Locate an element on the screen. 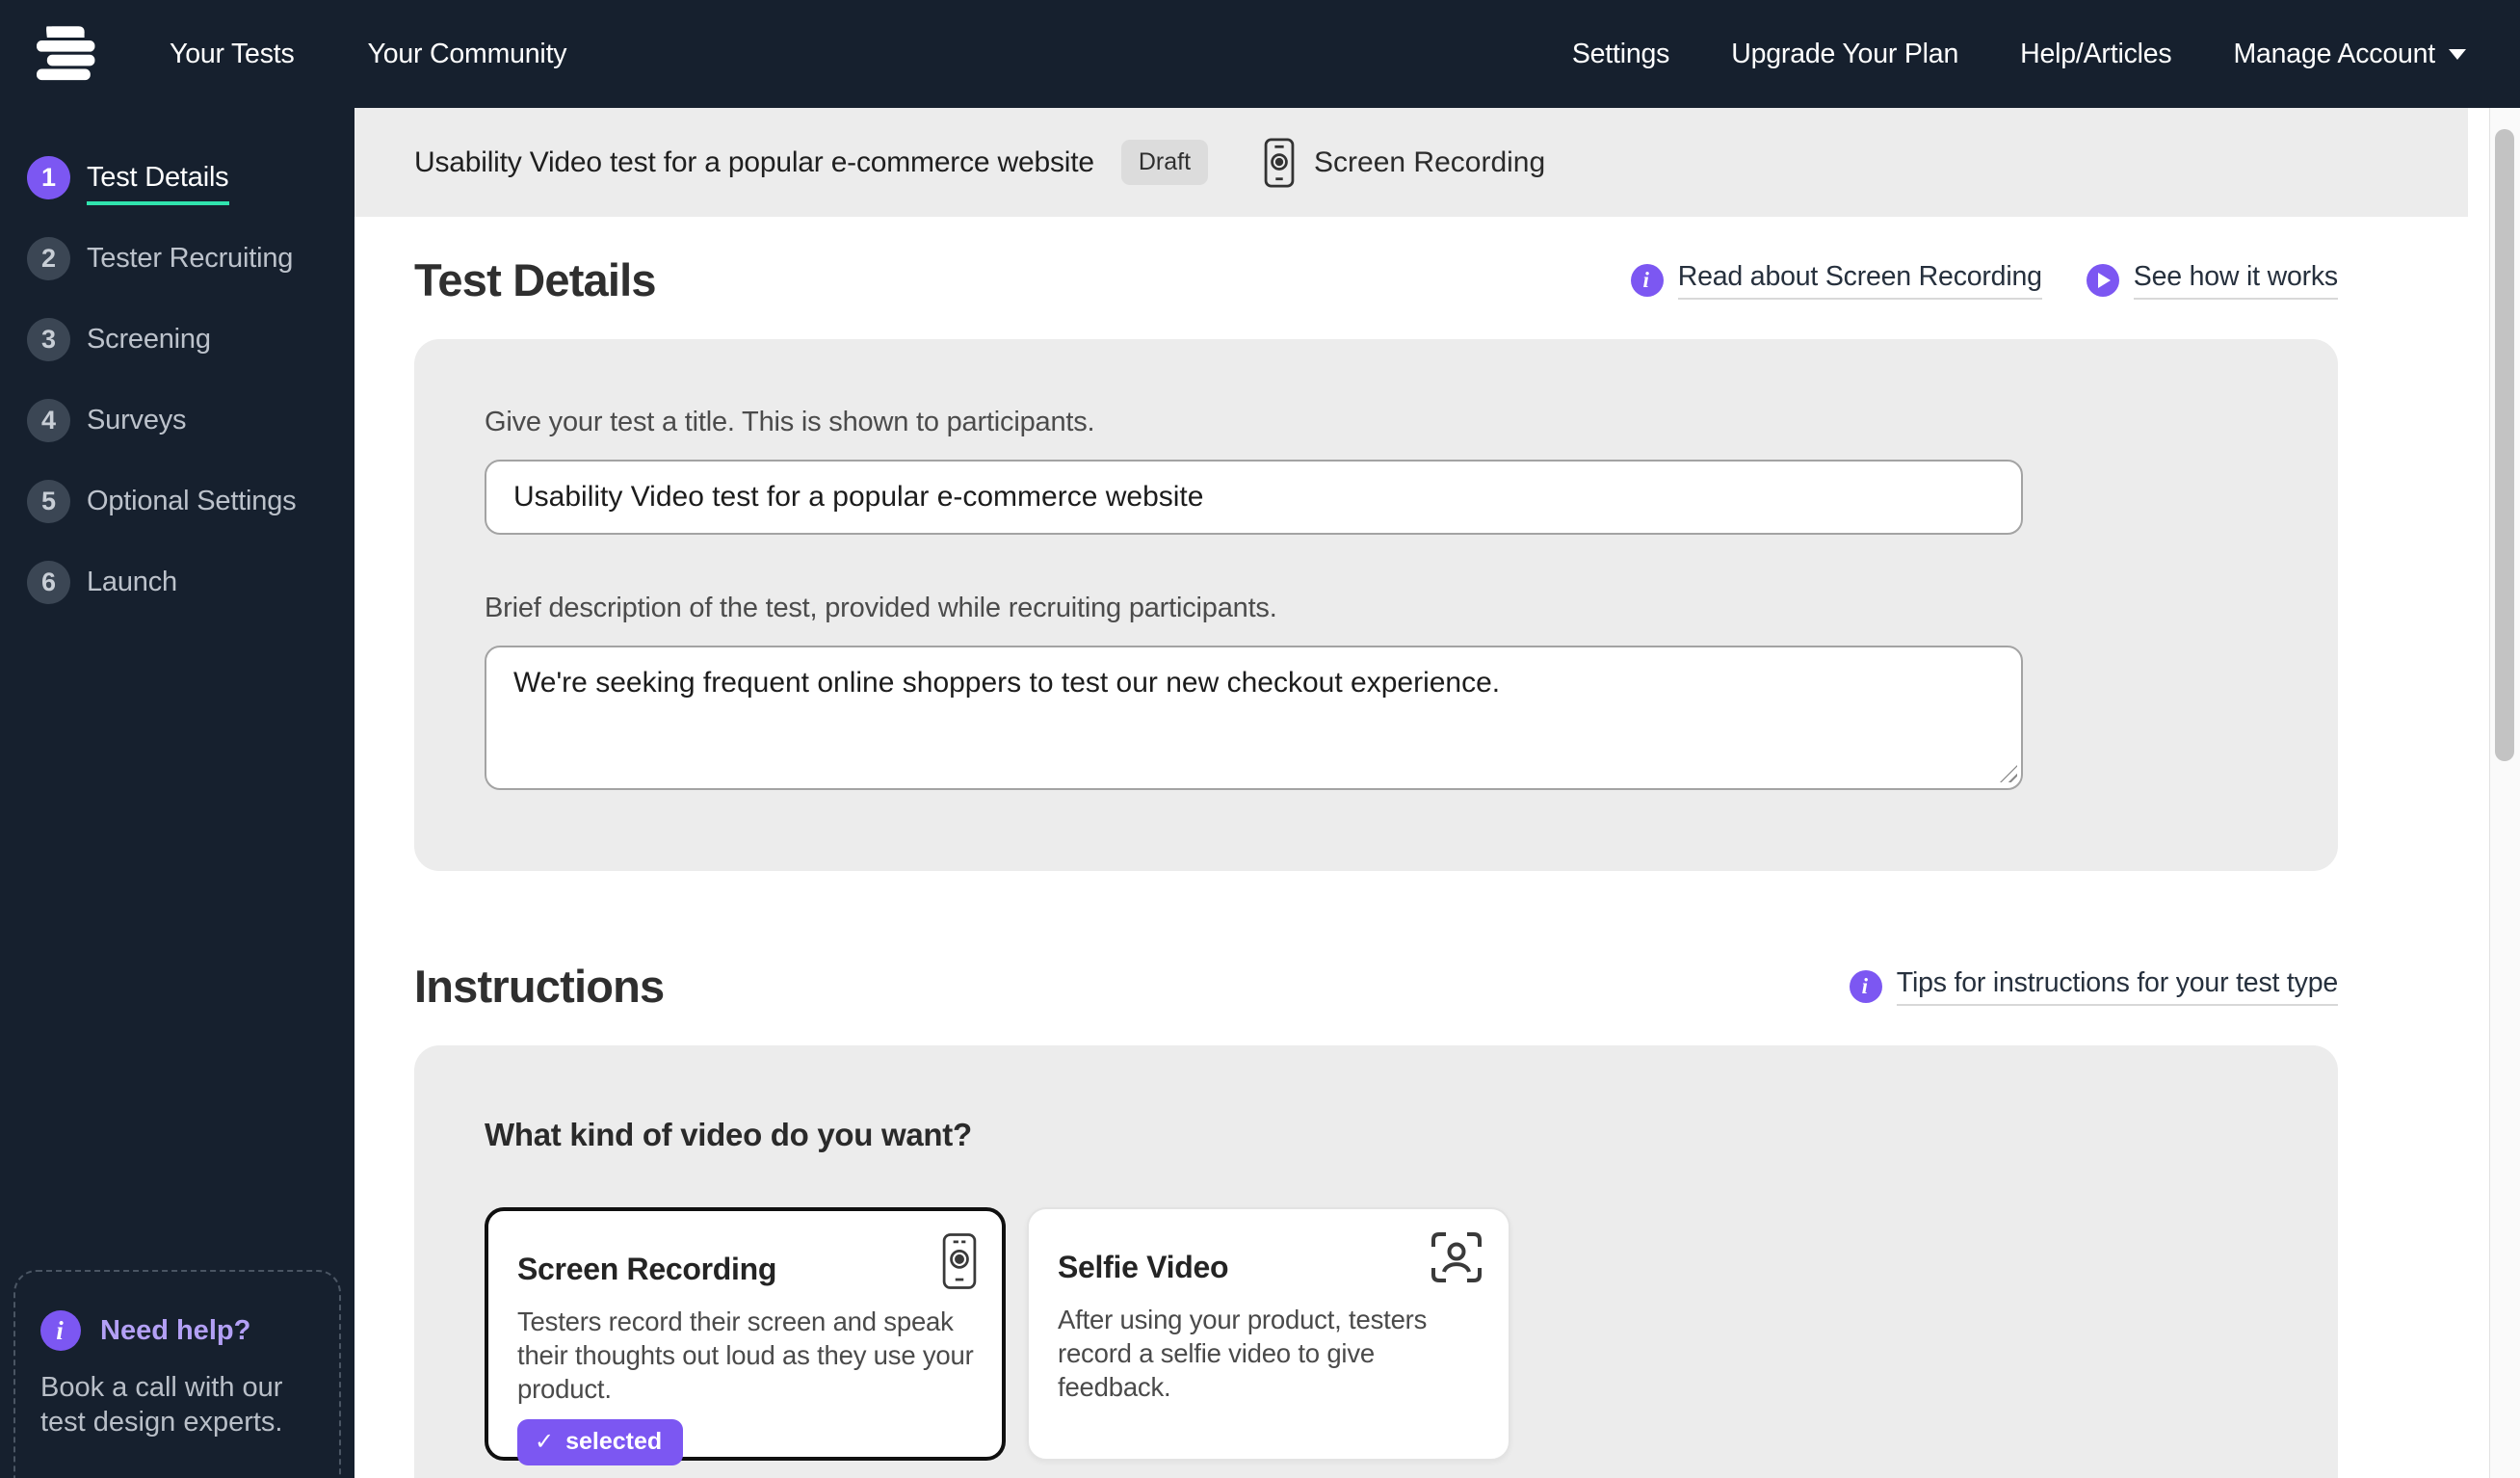 The image size is (2520, 1478). video-type-question: What kind of video do you want? is located at coordinates (729, 1135).